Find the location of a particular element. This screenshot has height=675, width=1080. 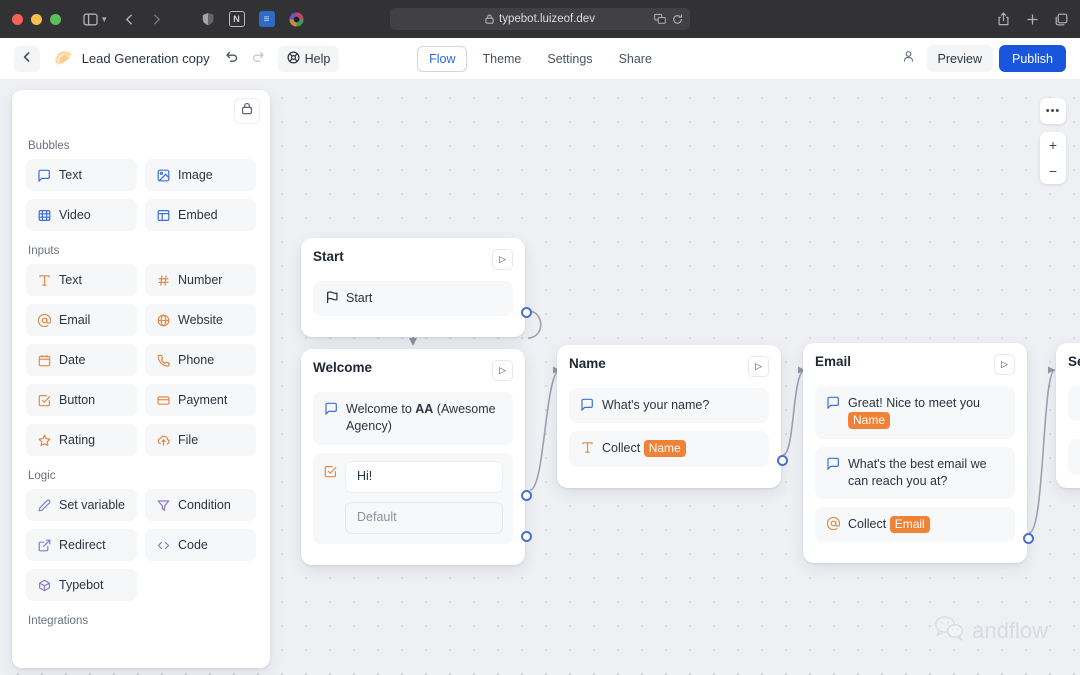

publish-button: Publish is located at coordinates (1032, 58).